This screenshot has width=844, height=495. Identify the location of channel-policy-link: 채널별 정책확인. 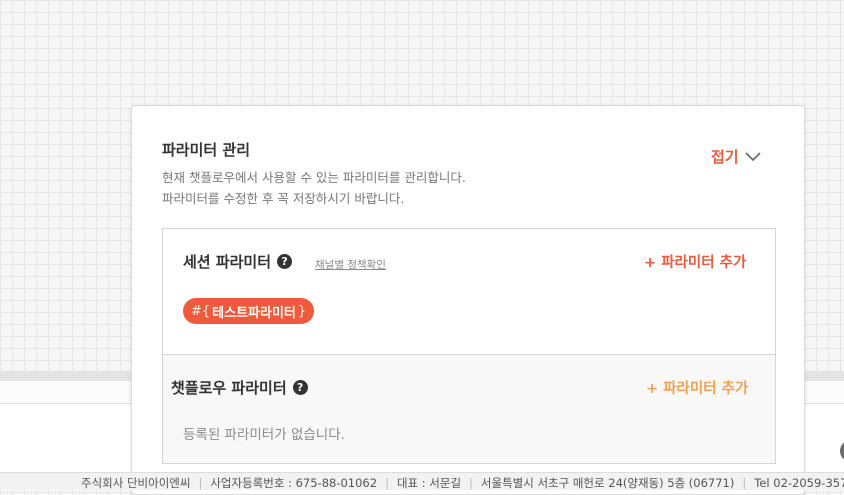
(350, 264).